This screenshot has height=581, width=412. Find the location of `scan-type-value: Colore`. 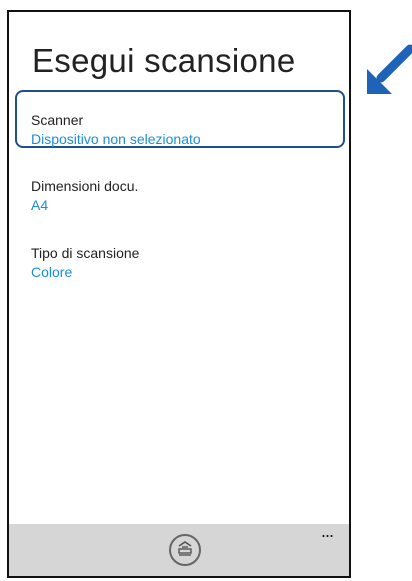

scan-type-value: Colore is located at coordinates (52, 272).